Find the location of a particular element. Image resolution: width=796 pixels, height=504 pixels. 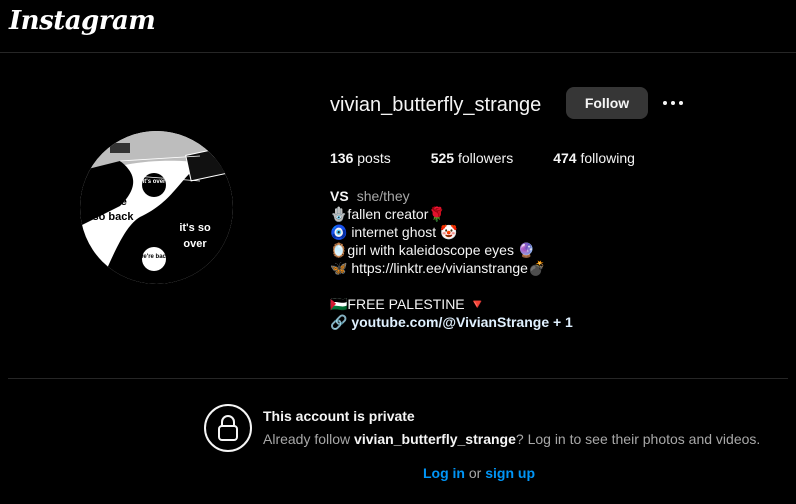

bio-external-link: youtube.com/@VivianStrange + 1 is located at coordinates (462, 322).